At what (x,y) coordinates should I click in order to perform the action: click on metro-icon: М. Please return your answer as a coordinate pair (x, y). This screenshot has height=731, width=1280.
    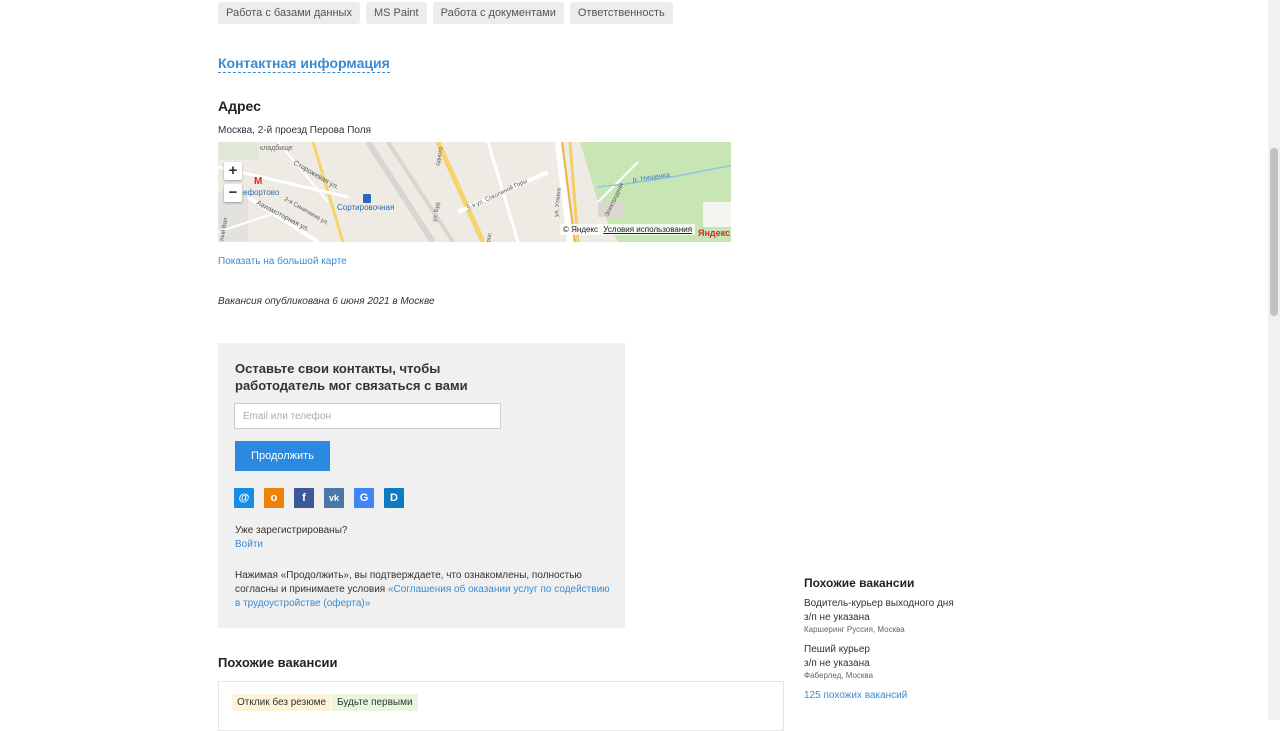
    Looking at the image, I should click on (258, 181).